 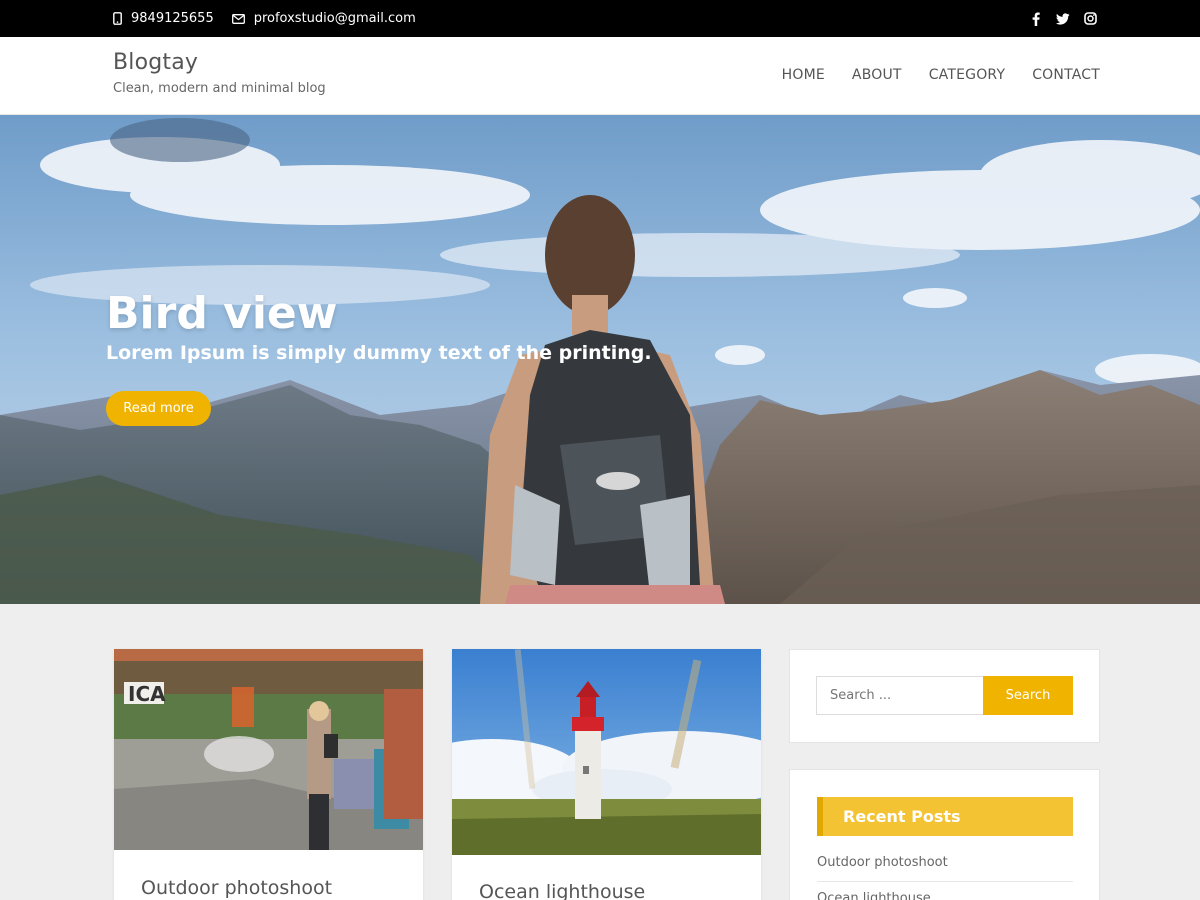 I want to click on top-bar: 9849125655 profoxstudio@gmail.com, so click(x=600, y=18).